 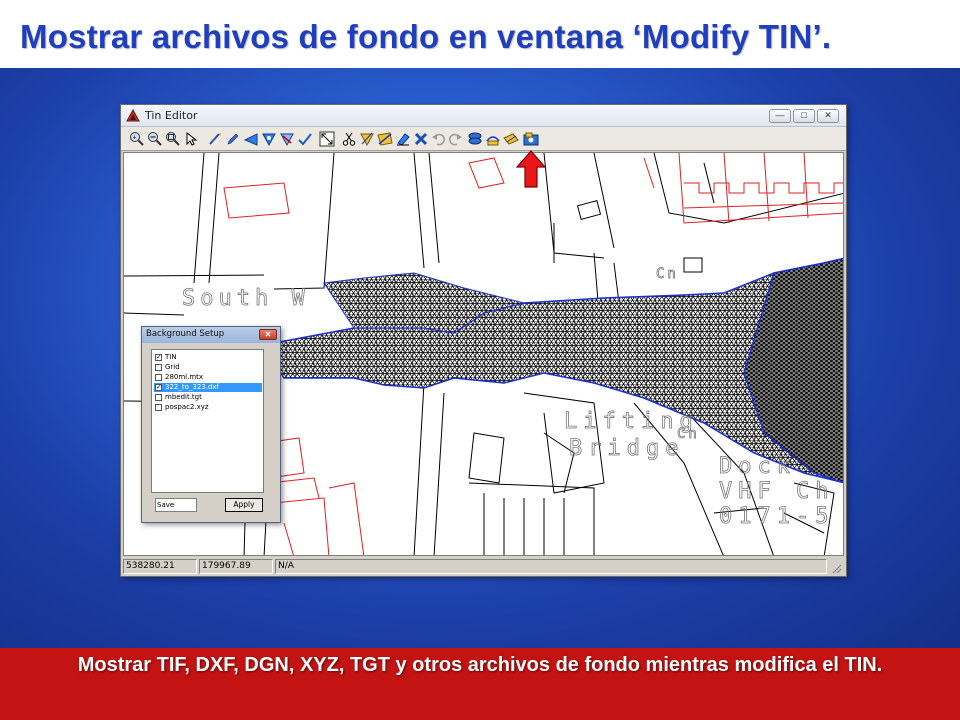 I want to click on background-files-icon, so click(x=493, y=139).